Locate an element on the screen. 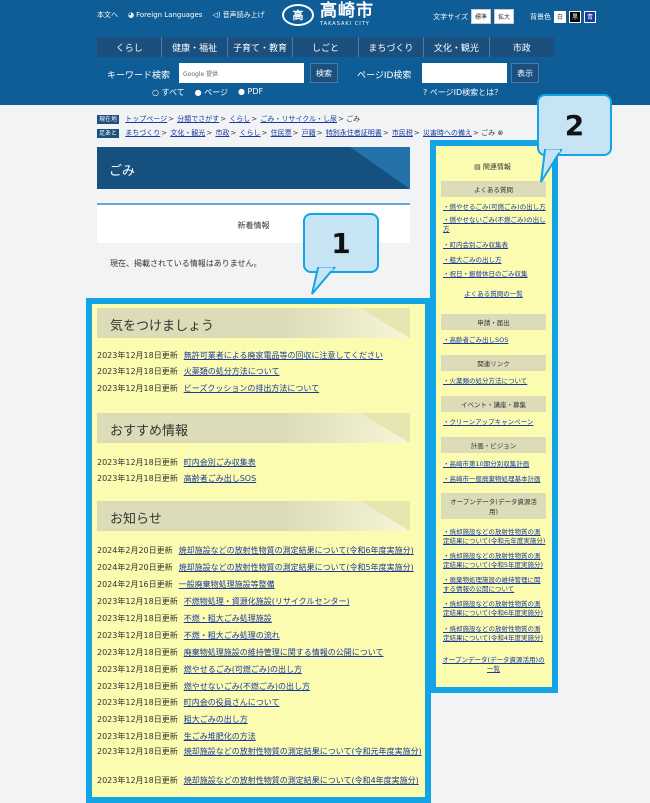 This screenshot has height=803, width=650. no-info-text: 現在、掲載されている情報はありません。 is located at coordinates (186, 263).